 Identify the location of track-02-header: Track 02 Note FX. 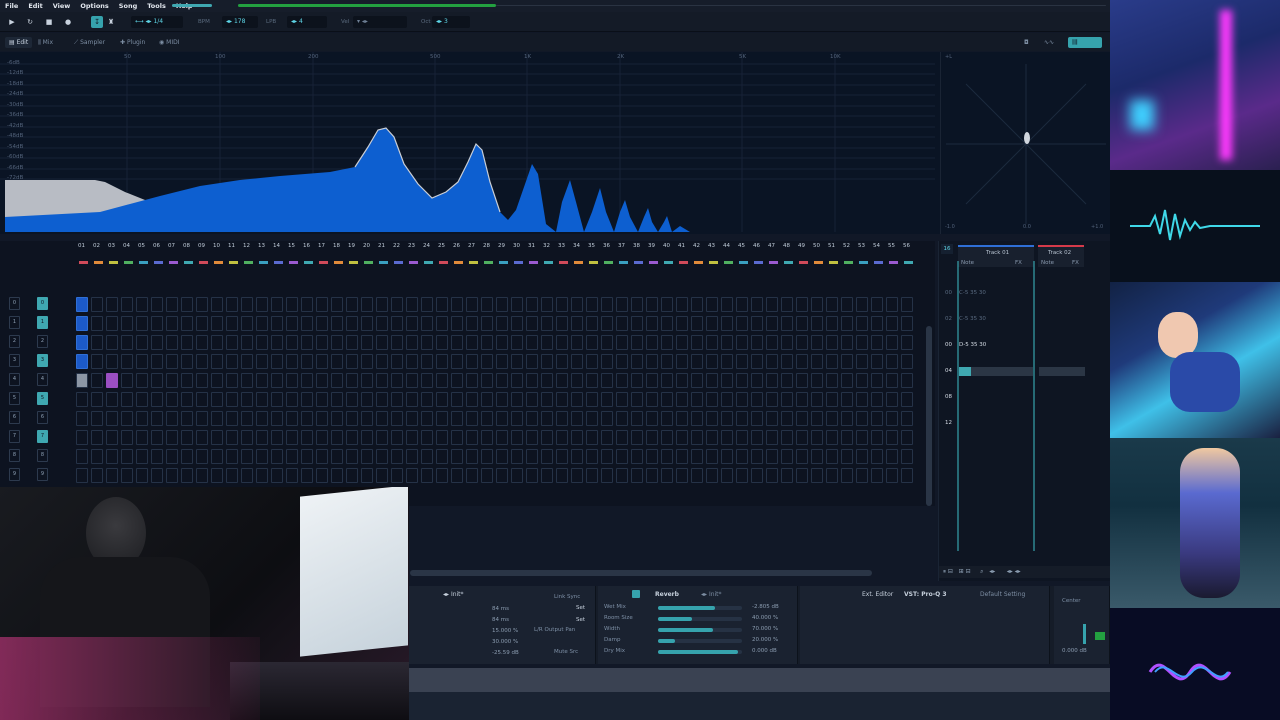
(1061, 256).